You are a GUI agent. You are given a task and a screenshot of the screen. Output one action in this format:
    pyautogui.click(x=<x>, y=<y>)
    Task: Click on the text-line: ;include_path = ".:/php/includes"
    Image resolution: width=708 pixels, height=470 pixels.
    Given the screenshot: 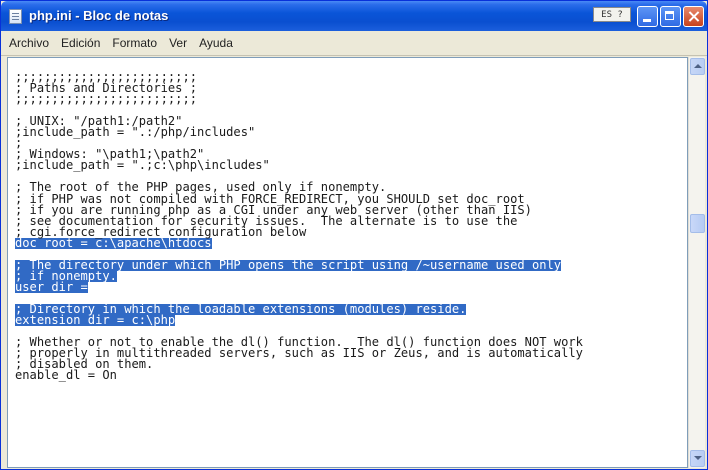 What is the action you would take?
    pyautogui.click(x=349, y=132)
    